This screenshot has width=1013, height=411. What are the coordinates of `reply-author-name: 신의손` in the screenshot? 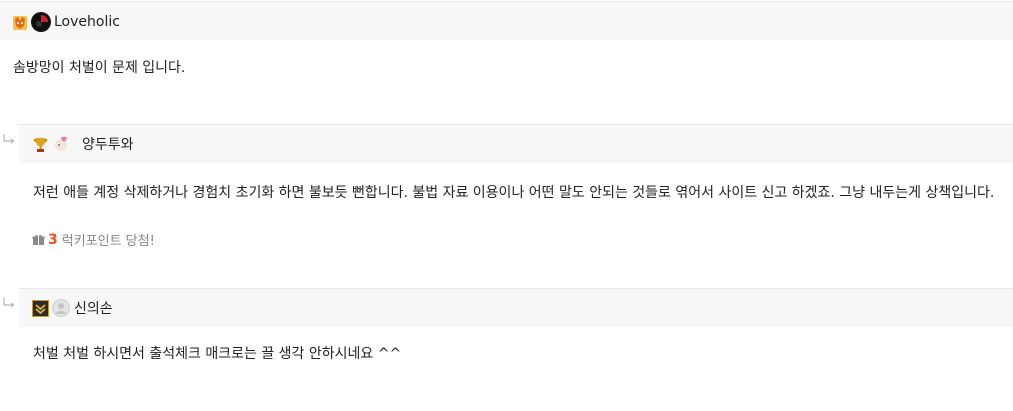 It's located at (93, 308).